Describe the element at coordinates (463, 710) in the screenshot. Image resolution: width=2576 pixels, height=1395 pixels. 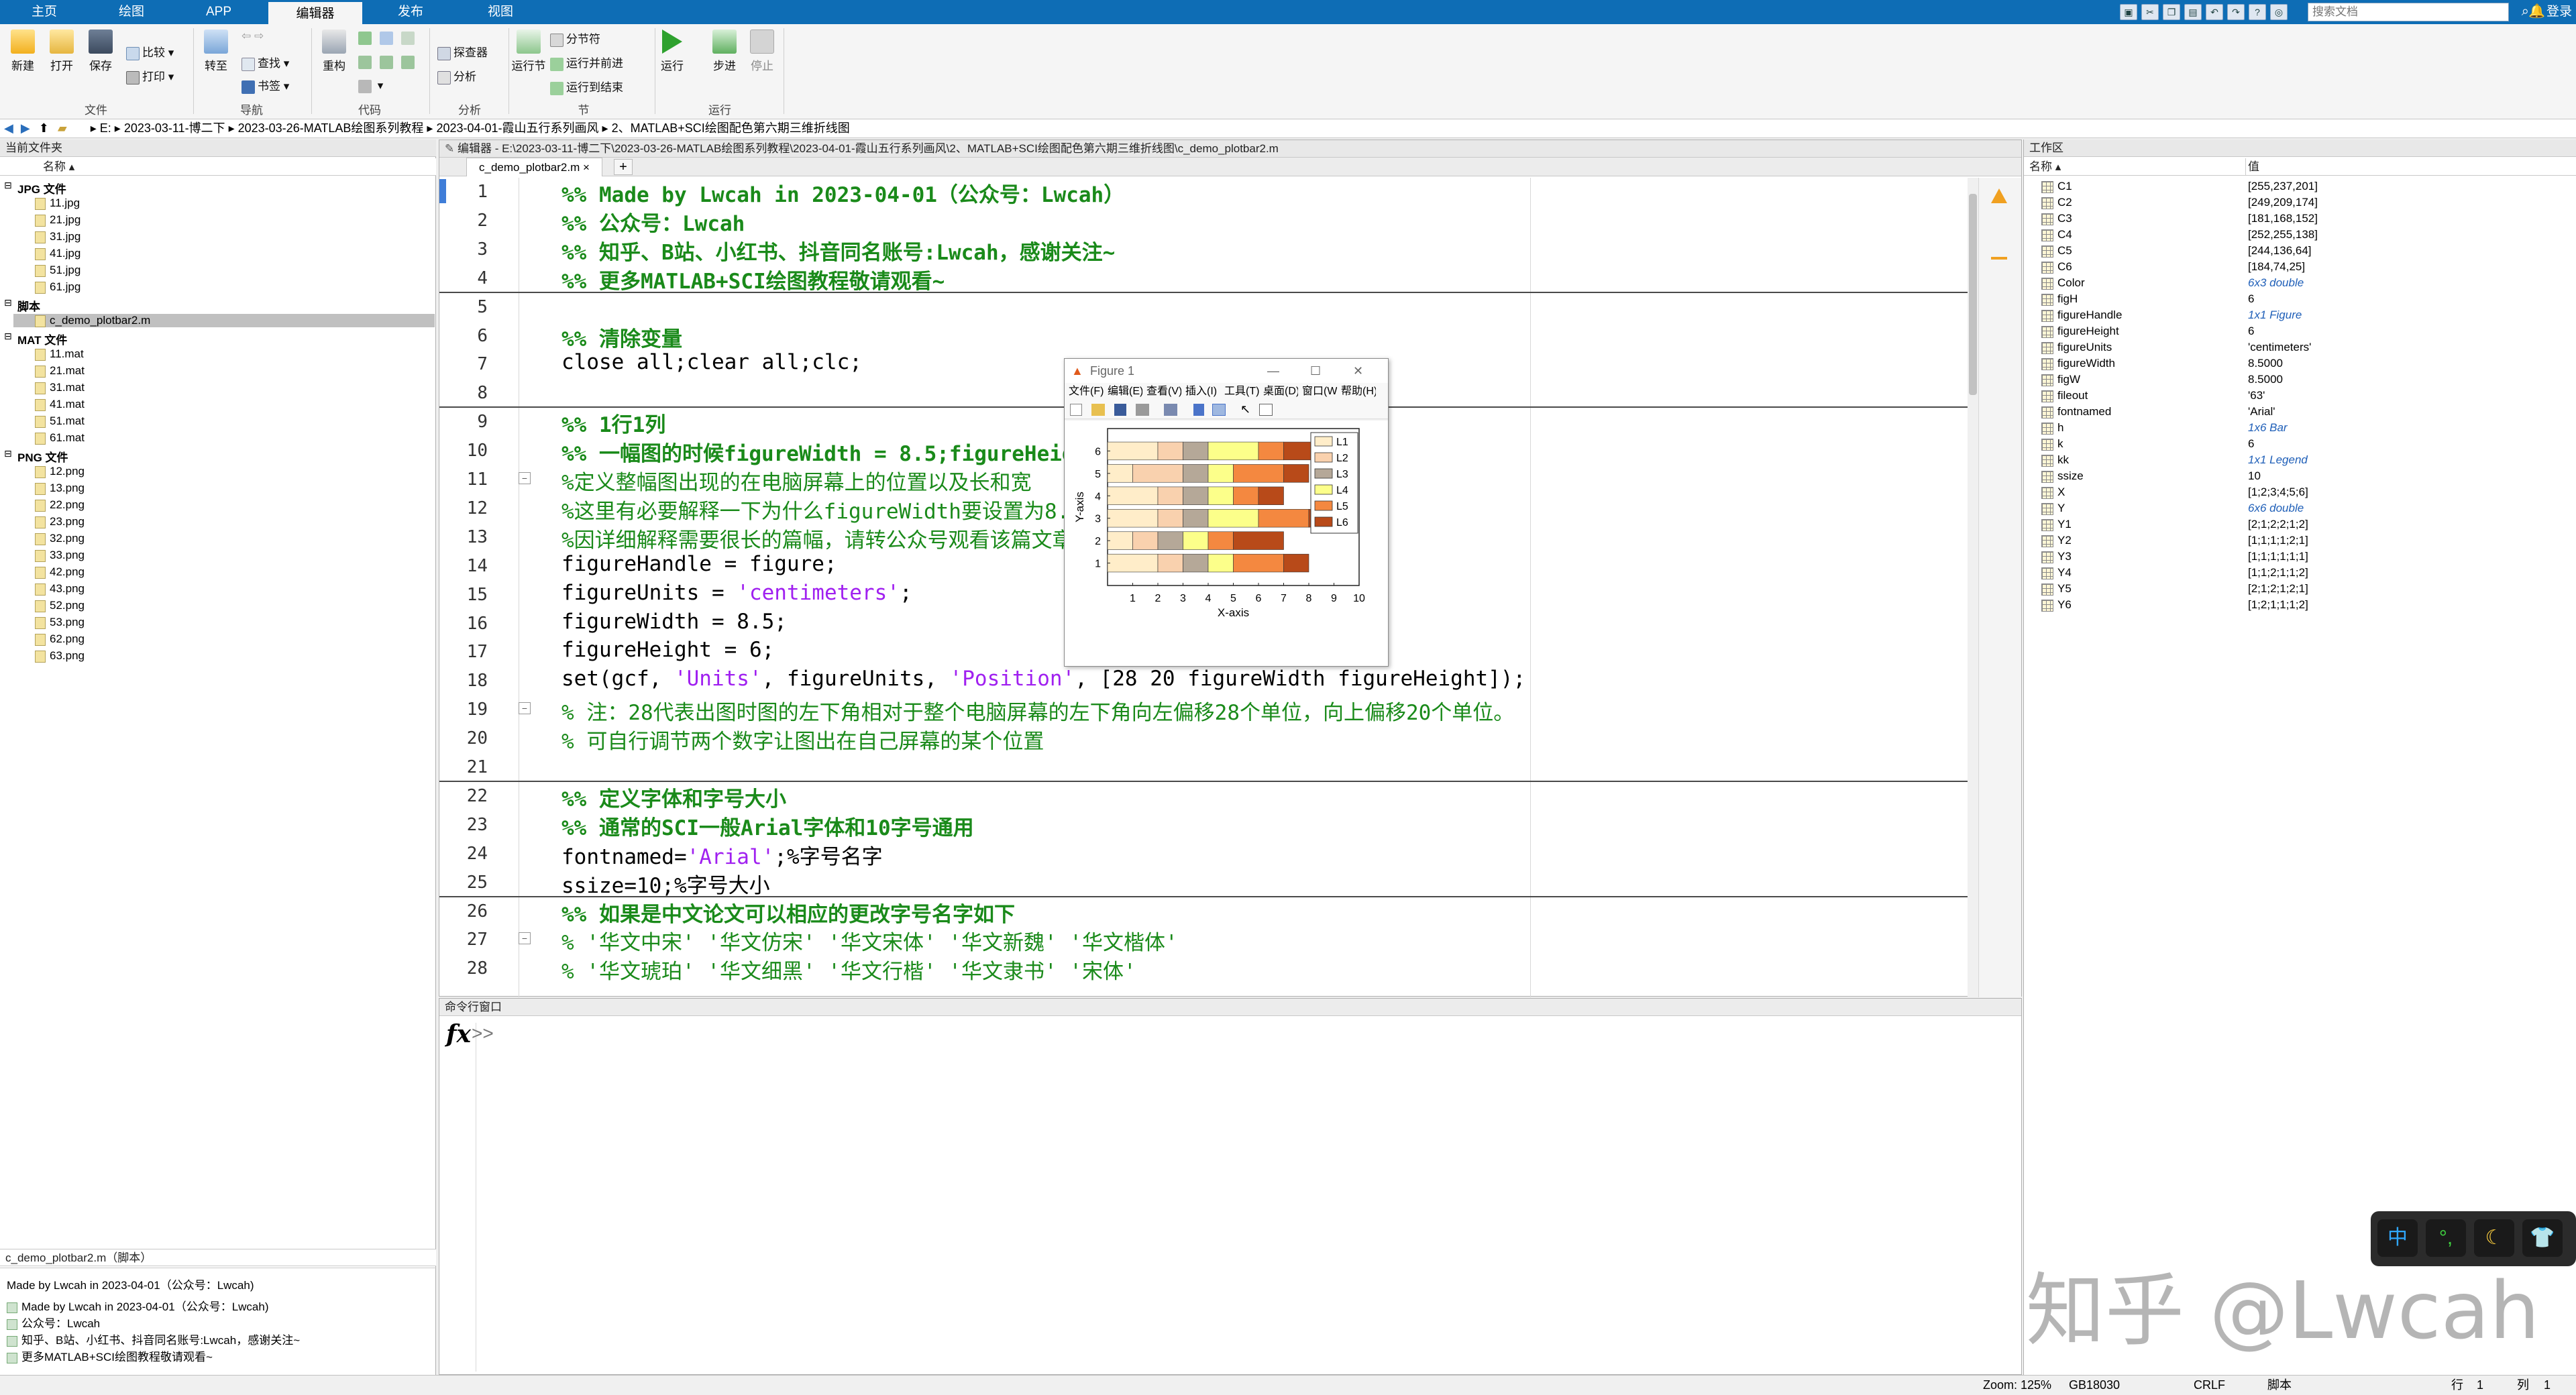
I see `line-number: 19` at that location.